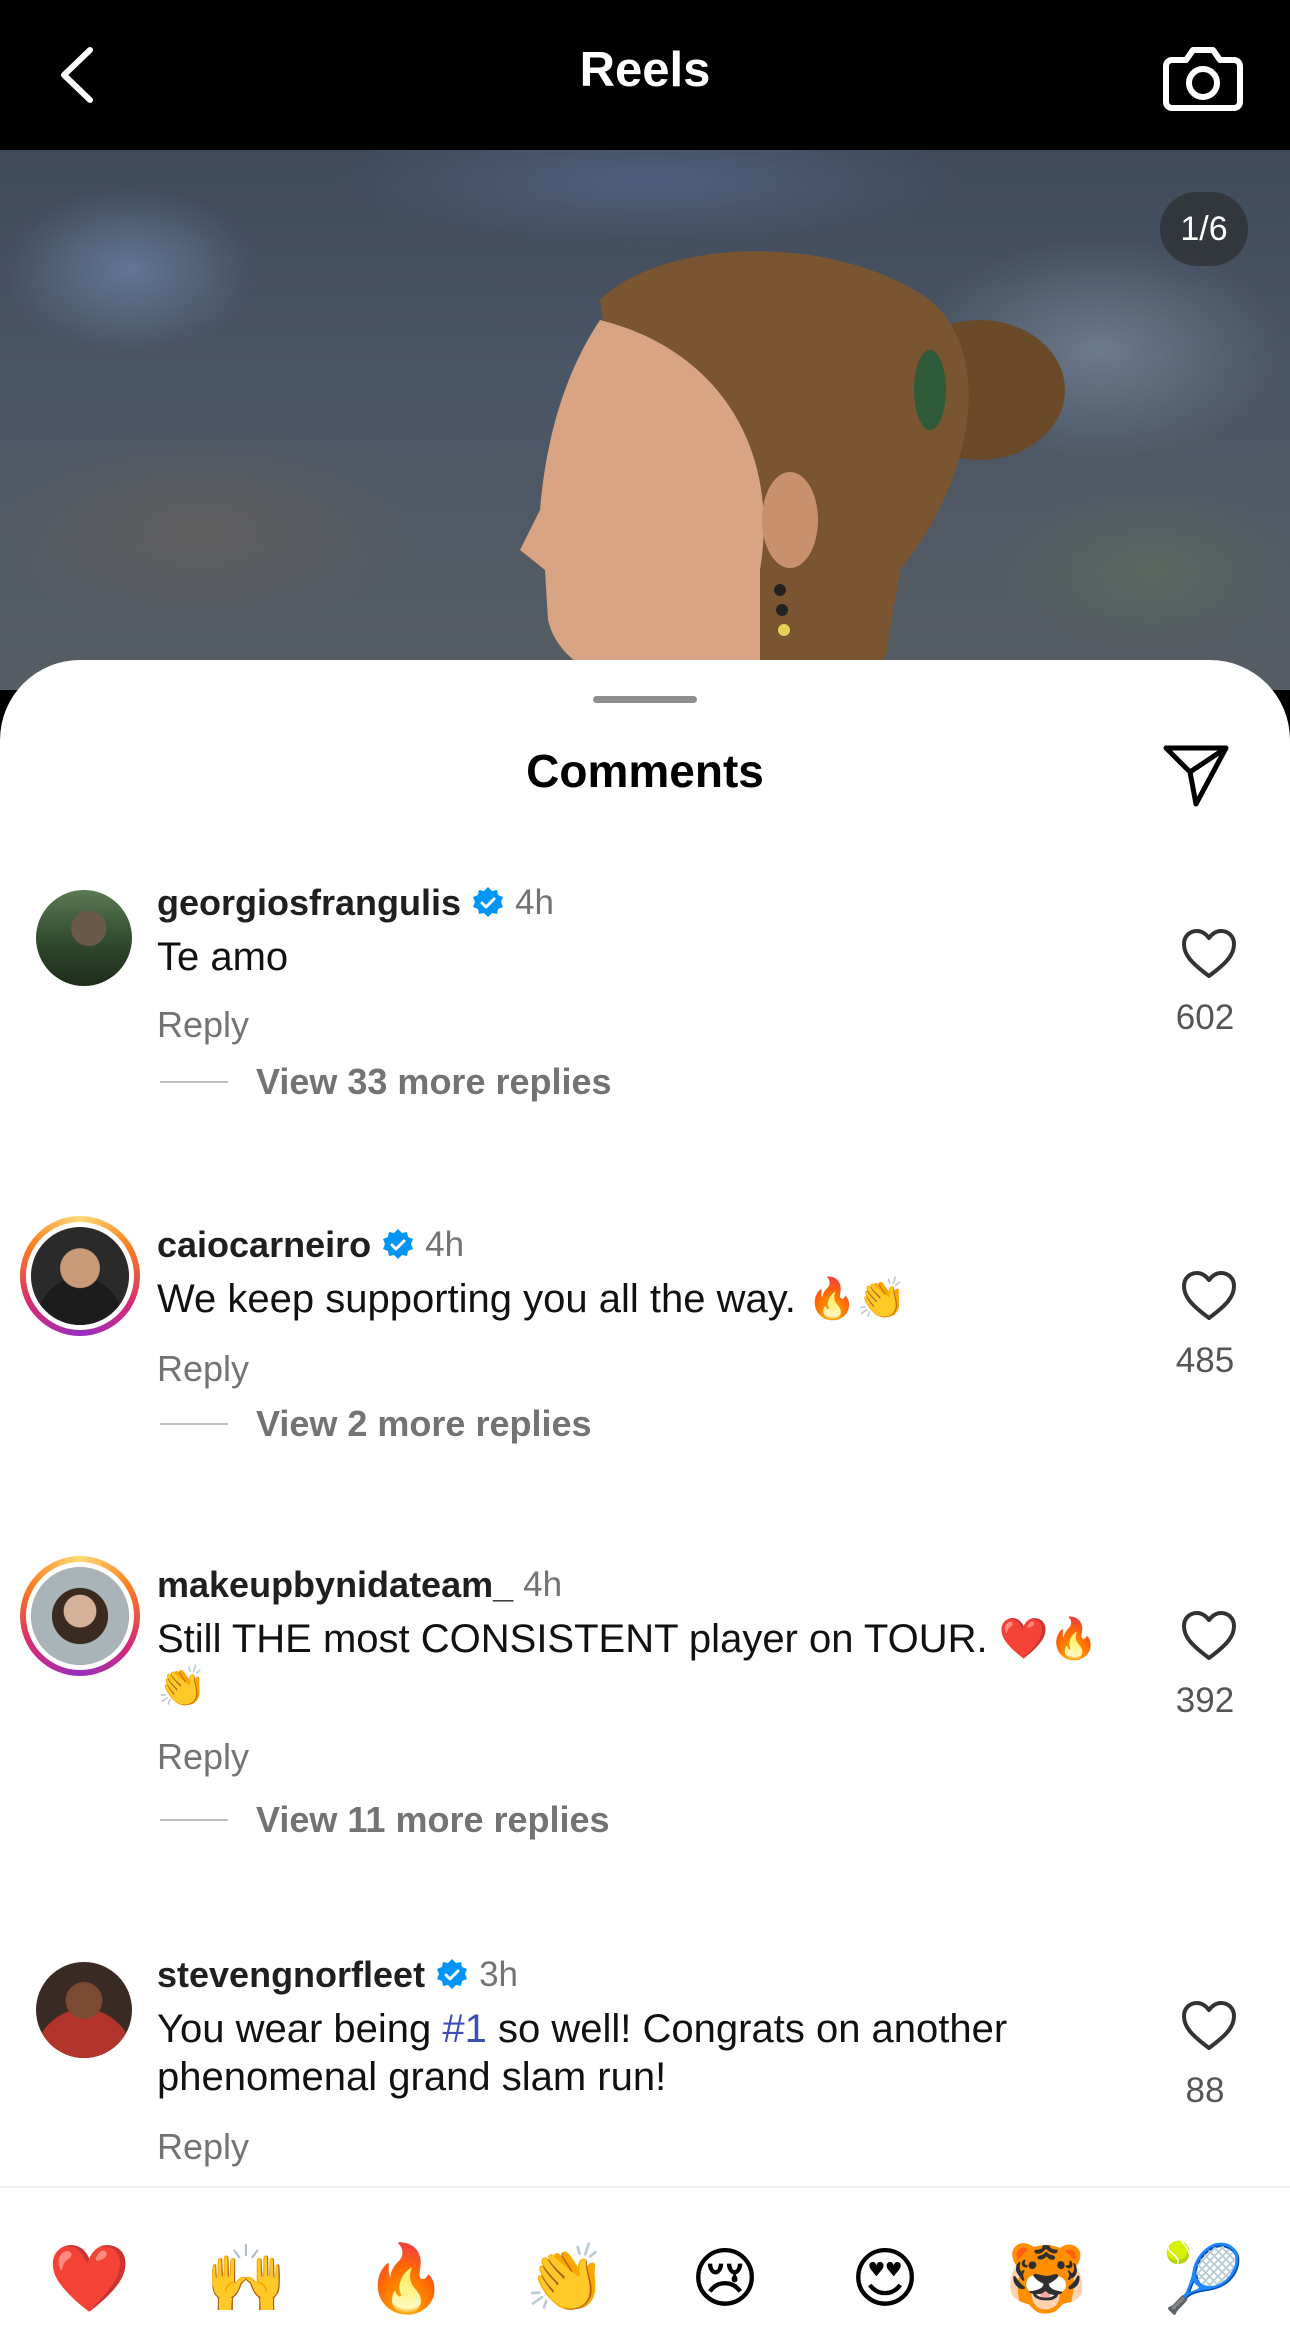  I want to click on username: stevengnorfleet, so click(291, 1975).